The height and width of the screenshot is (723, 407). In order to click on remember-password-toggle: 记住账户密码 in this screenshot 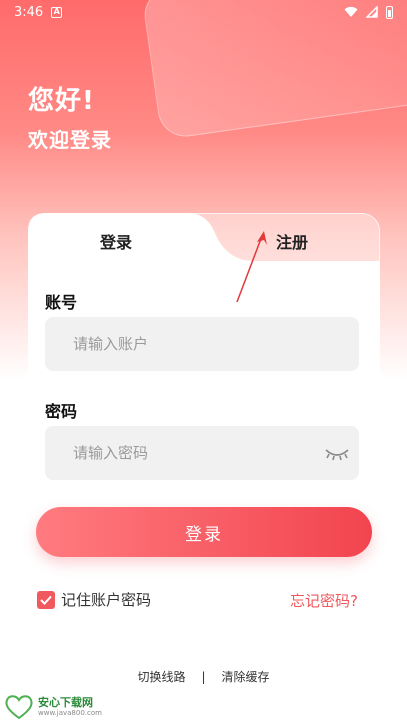, I will do `click(94, 599)`.